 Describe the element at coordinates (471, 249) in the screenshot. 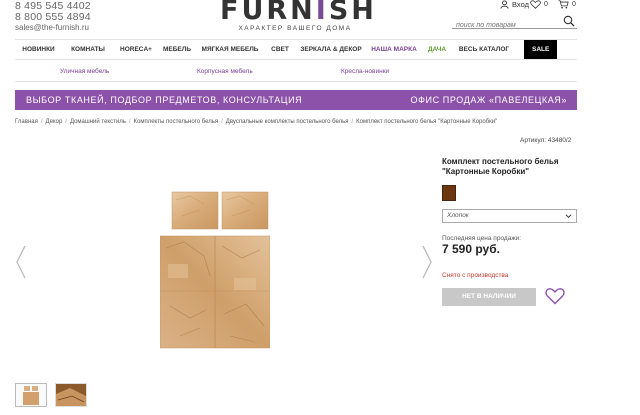

I see `price-value: 7 590 руб.` at that location.